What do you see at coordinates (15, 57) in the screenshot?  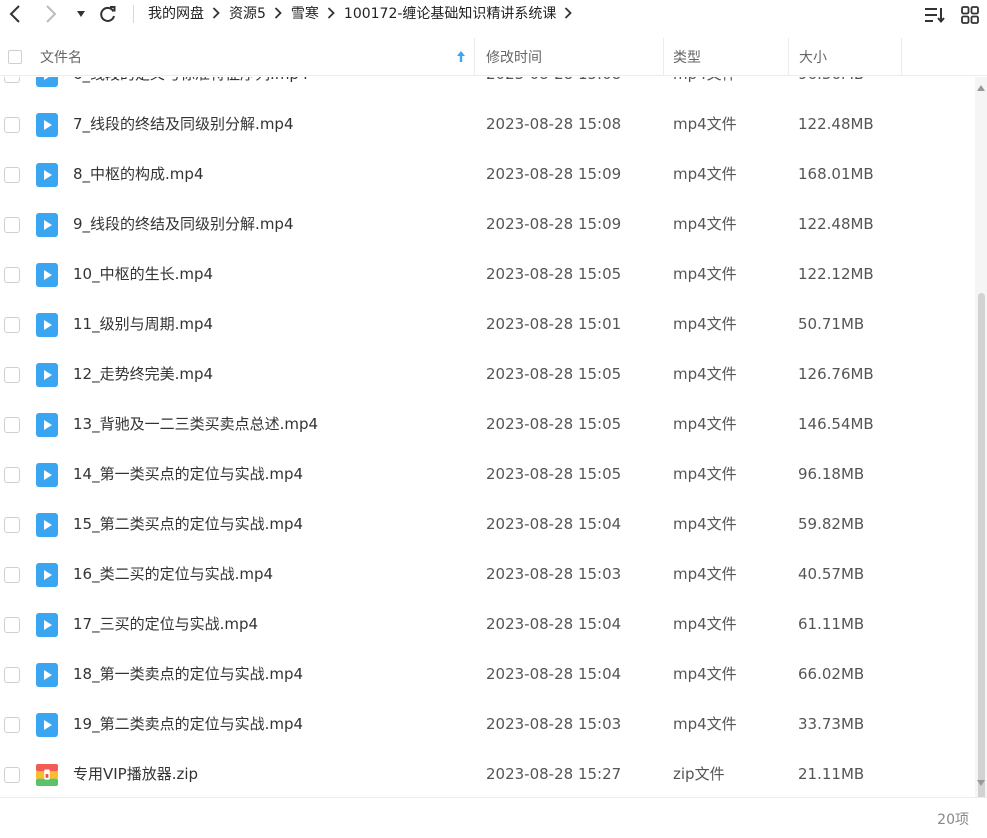 I see `select-all-checkbox` at bounding box center [15, 57].